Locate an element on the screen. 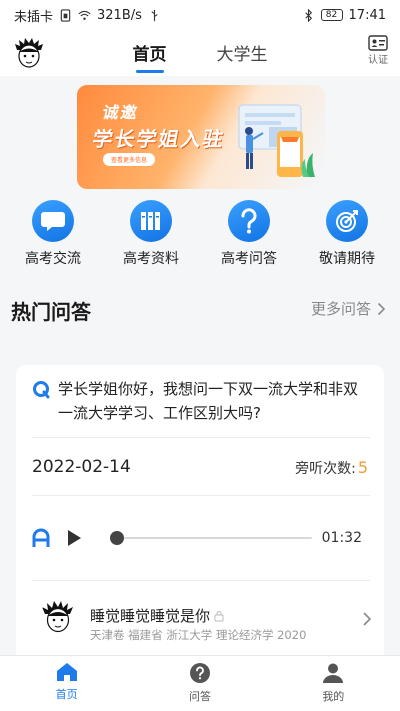 This screenshot has width=400, height=711. network-speed: 321B/s is located at coordinates (119, 15).